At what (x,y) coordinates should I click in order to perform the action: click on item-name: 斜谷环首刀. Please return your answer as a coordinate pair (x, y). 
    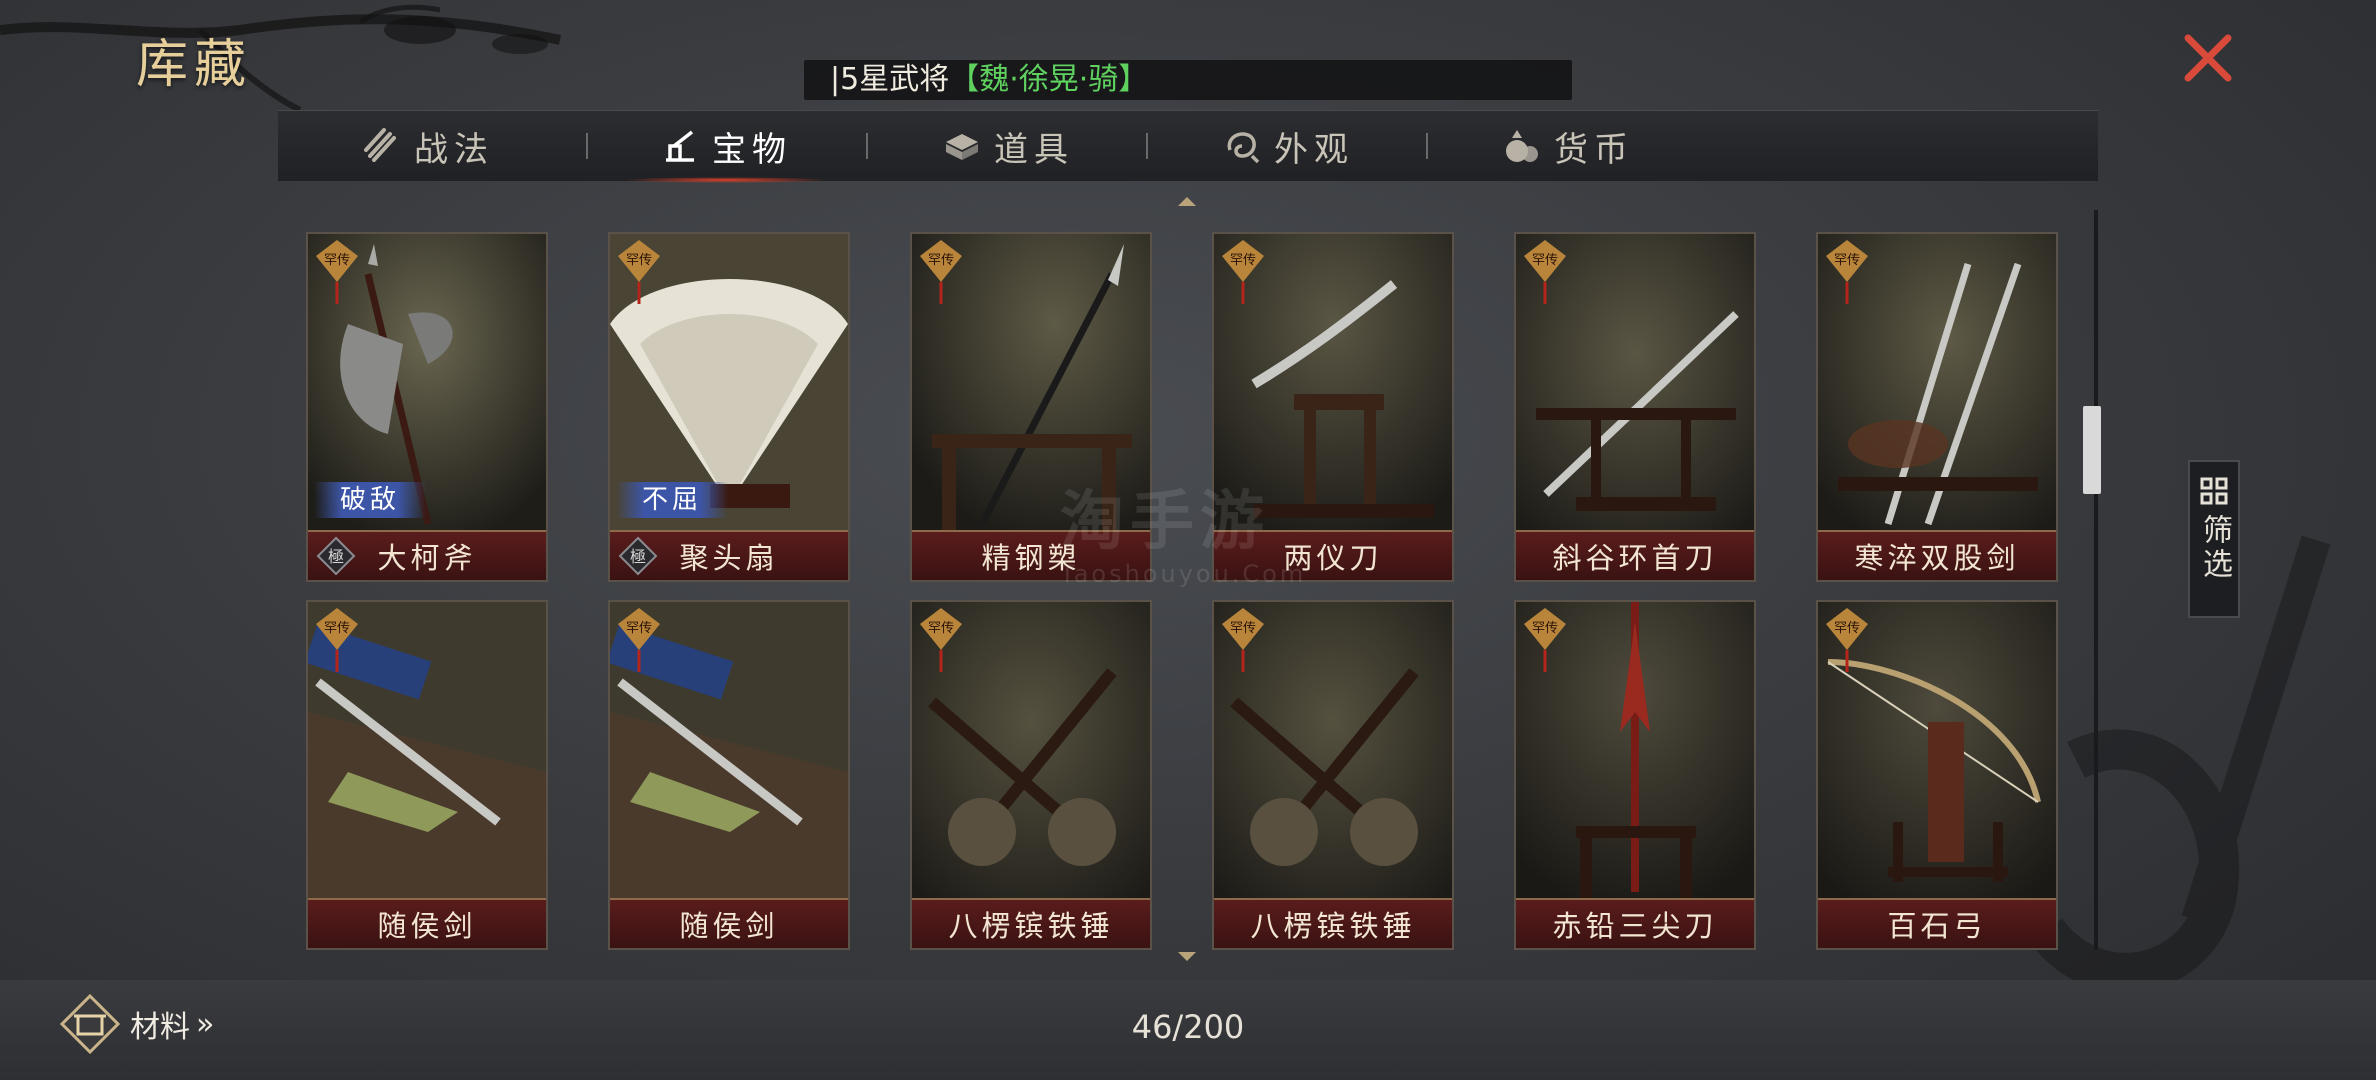
    Looking at the image, I should click on (1635, 555).